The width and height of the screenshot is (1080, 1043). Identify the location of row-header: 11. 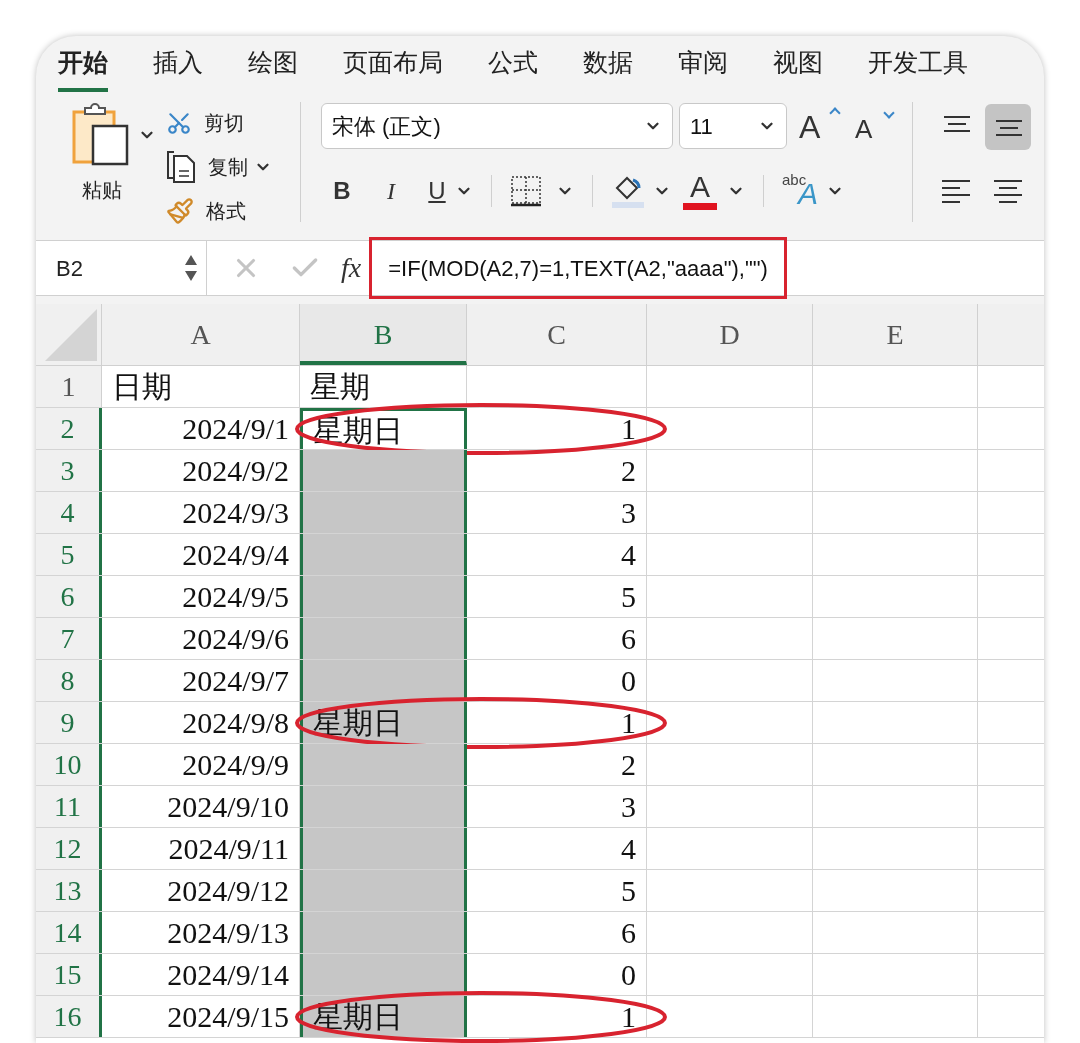
(69, 806).